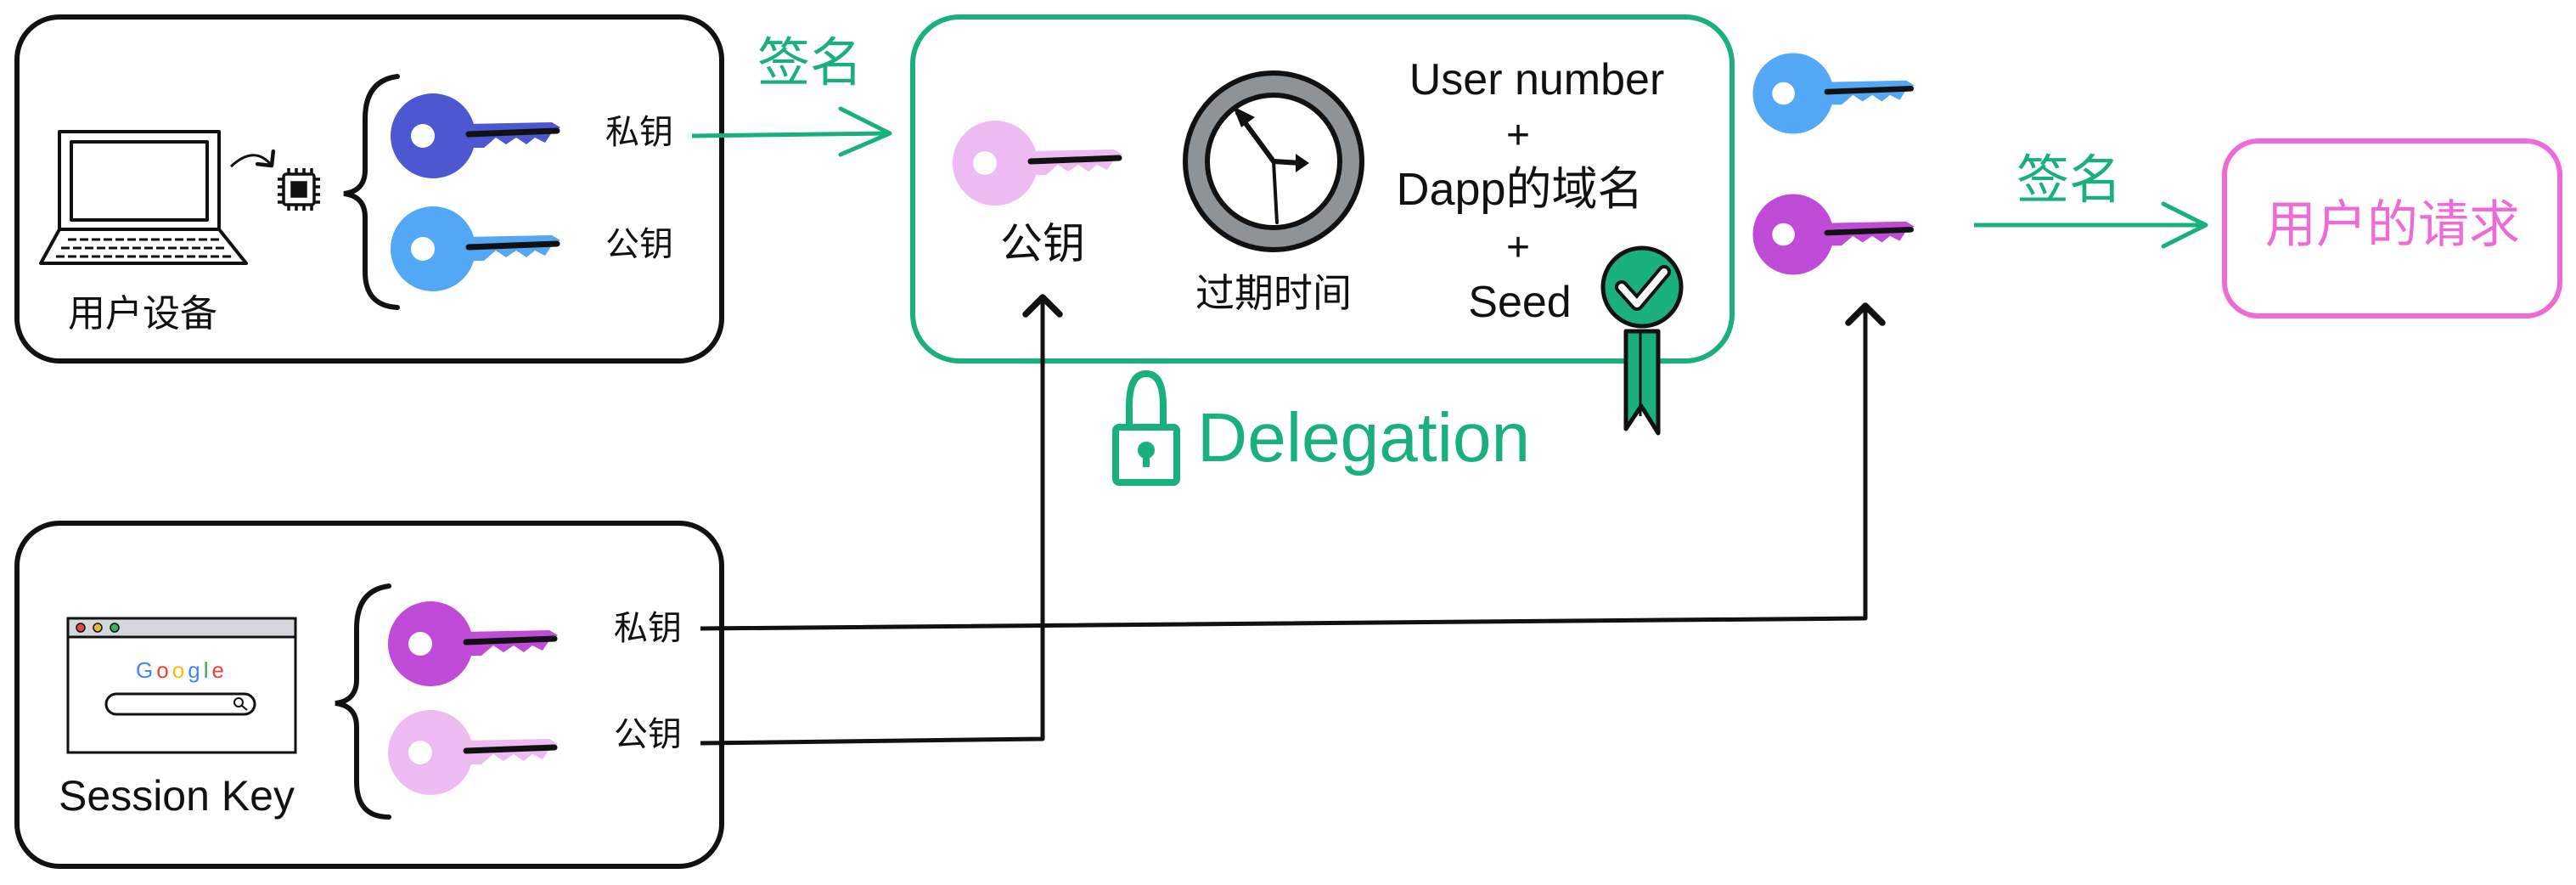  I want to click on session-brace, so click(363, 701).